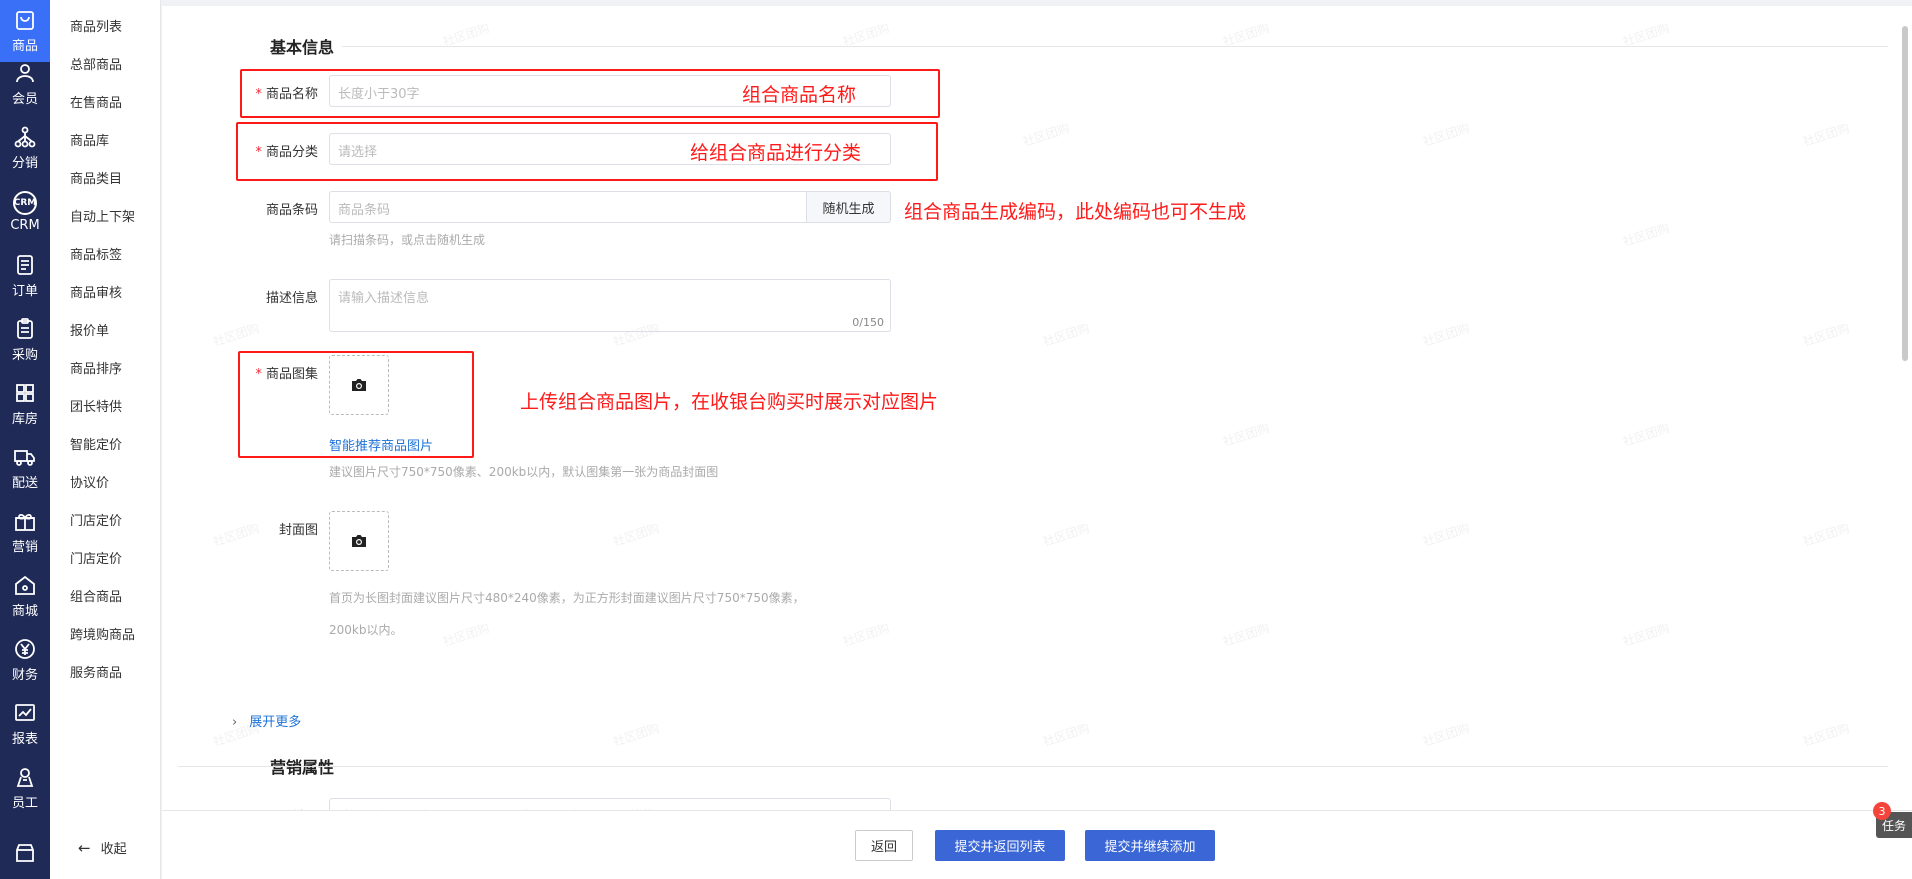 The width and height of the screenshot is (1912, 879). Describe the element at coordinates (96, 101) in the screenshot. I see `submenu-item-on-sale: 在售商品` at that location.